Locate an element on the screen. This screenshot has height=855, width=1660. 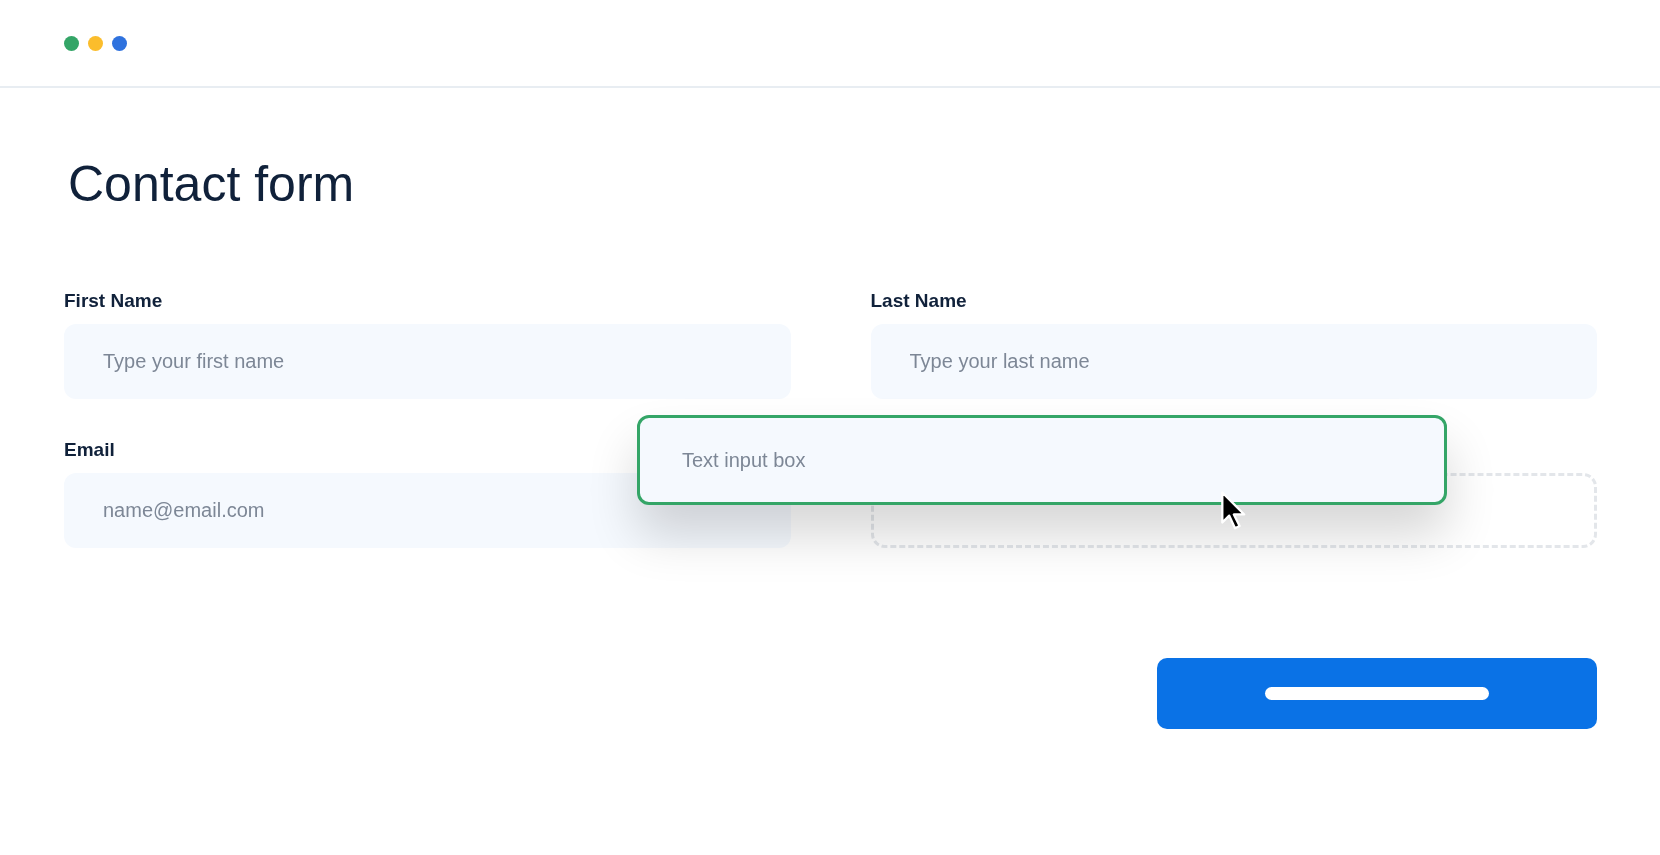
page-title: Contact form is located at coordinates (212, 184).